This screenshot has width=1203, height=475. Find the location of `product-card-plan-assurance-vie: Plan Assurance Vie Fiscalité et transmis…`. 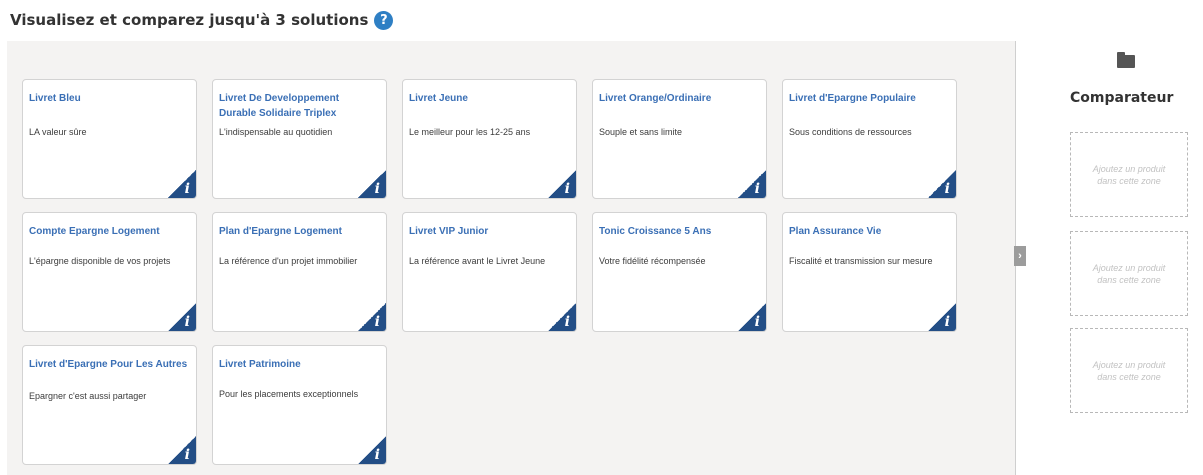

product-card-plan-assurance-vie: Plan Assurance Vie Fiscalité et transmis… is located at coordinates (869, 272).